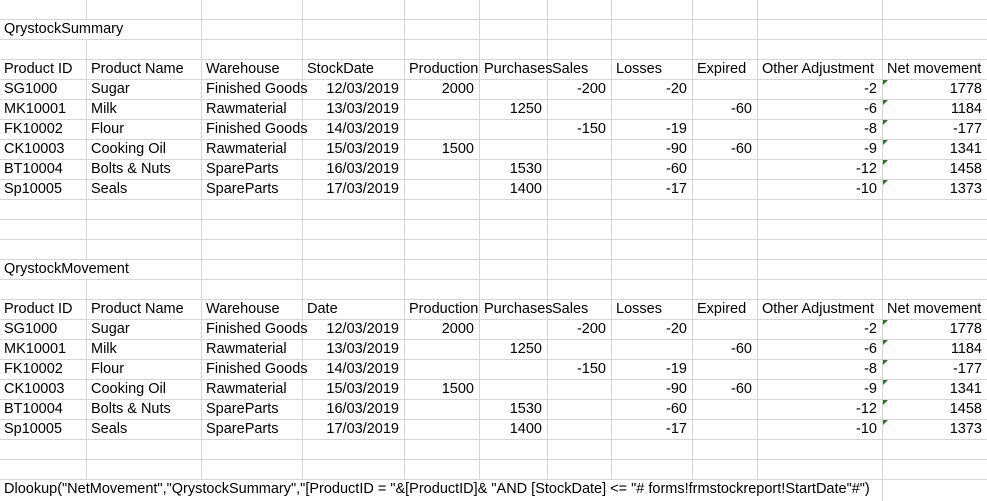 The height and width of the screenshot is (501, 987). I want to click on table-cell: -200, so click(580, 330).